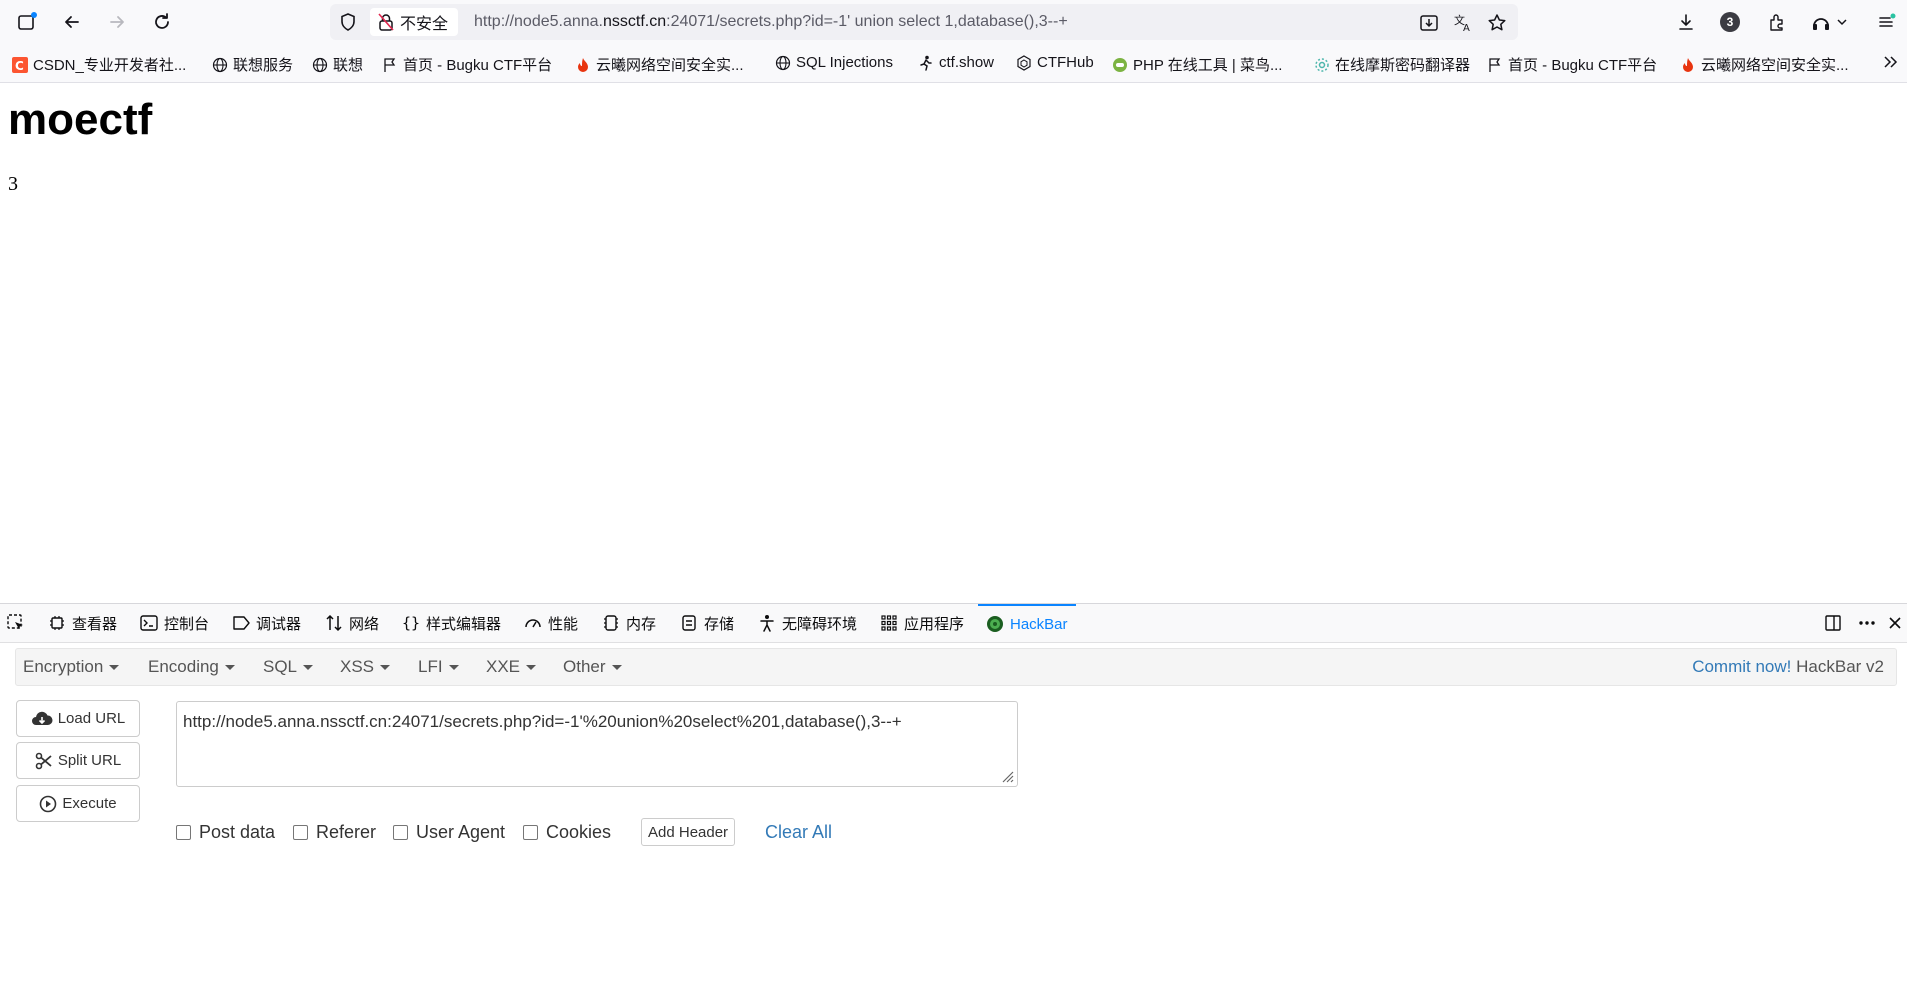 This screenshot has width=1907, height=991. What do you see at coordinates (430, 666) in the screenshot?
I see `menu-label: LFI` at bounding box center [430, 666].